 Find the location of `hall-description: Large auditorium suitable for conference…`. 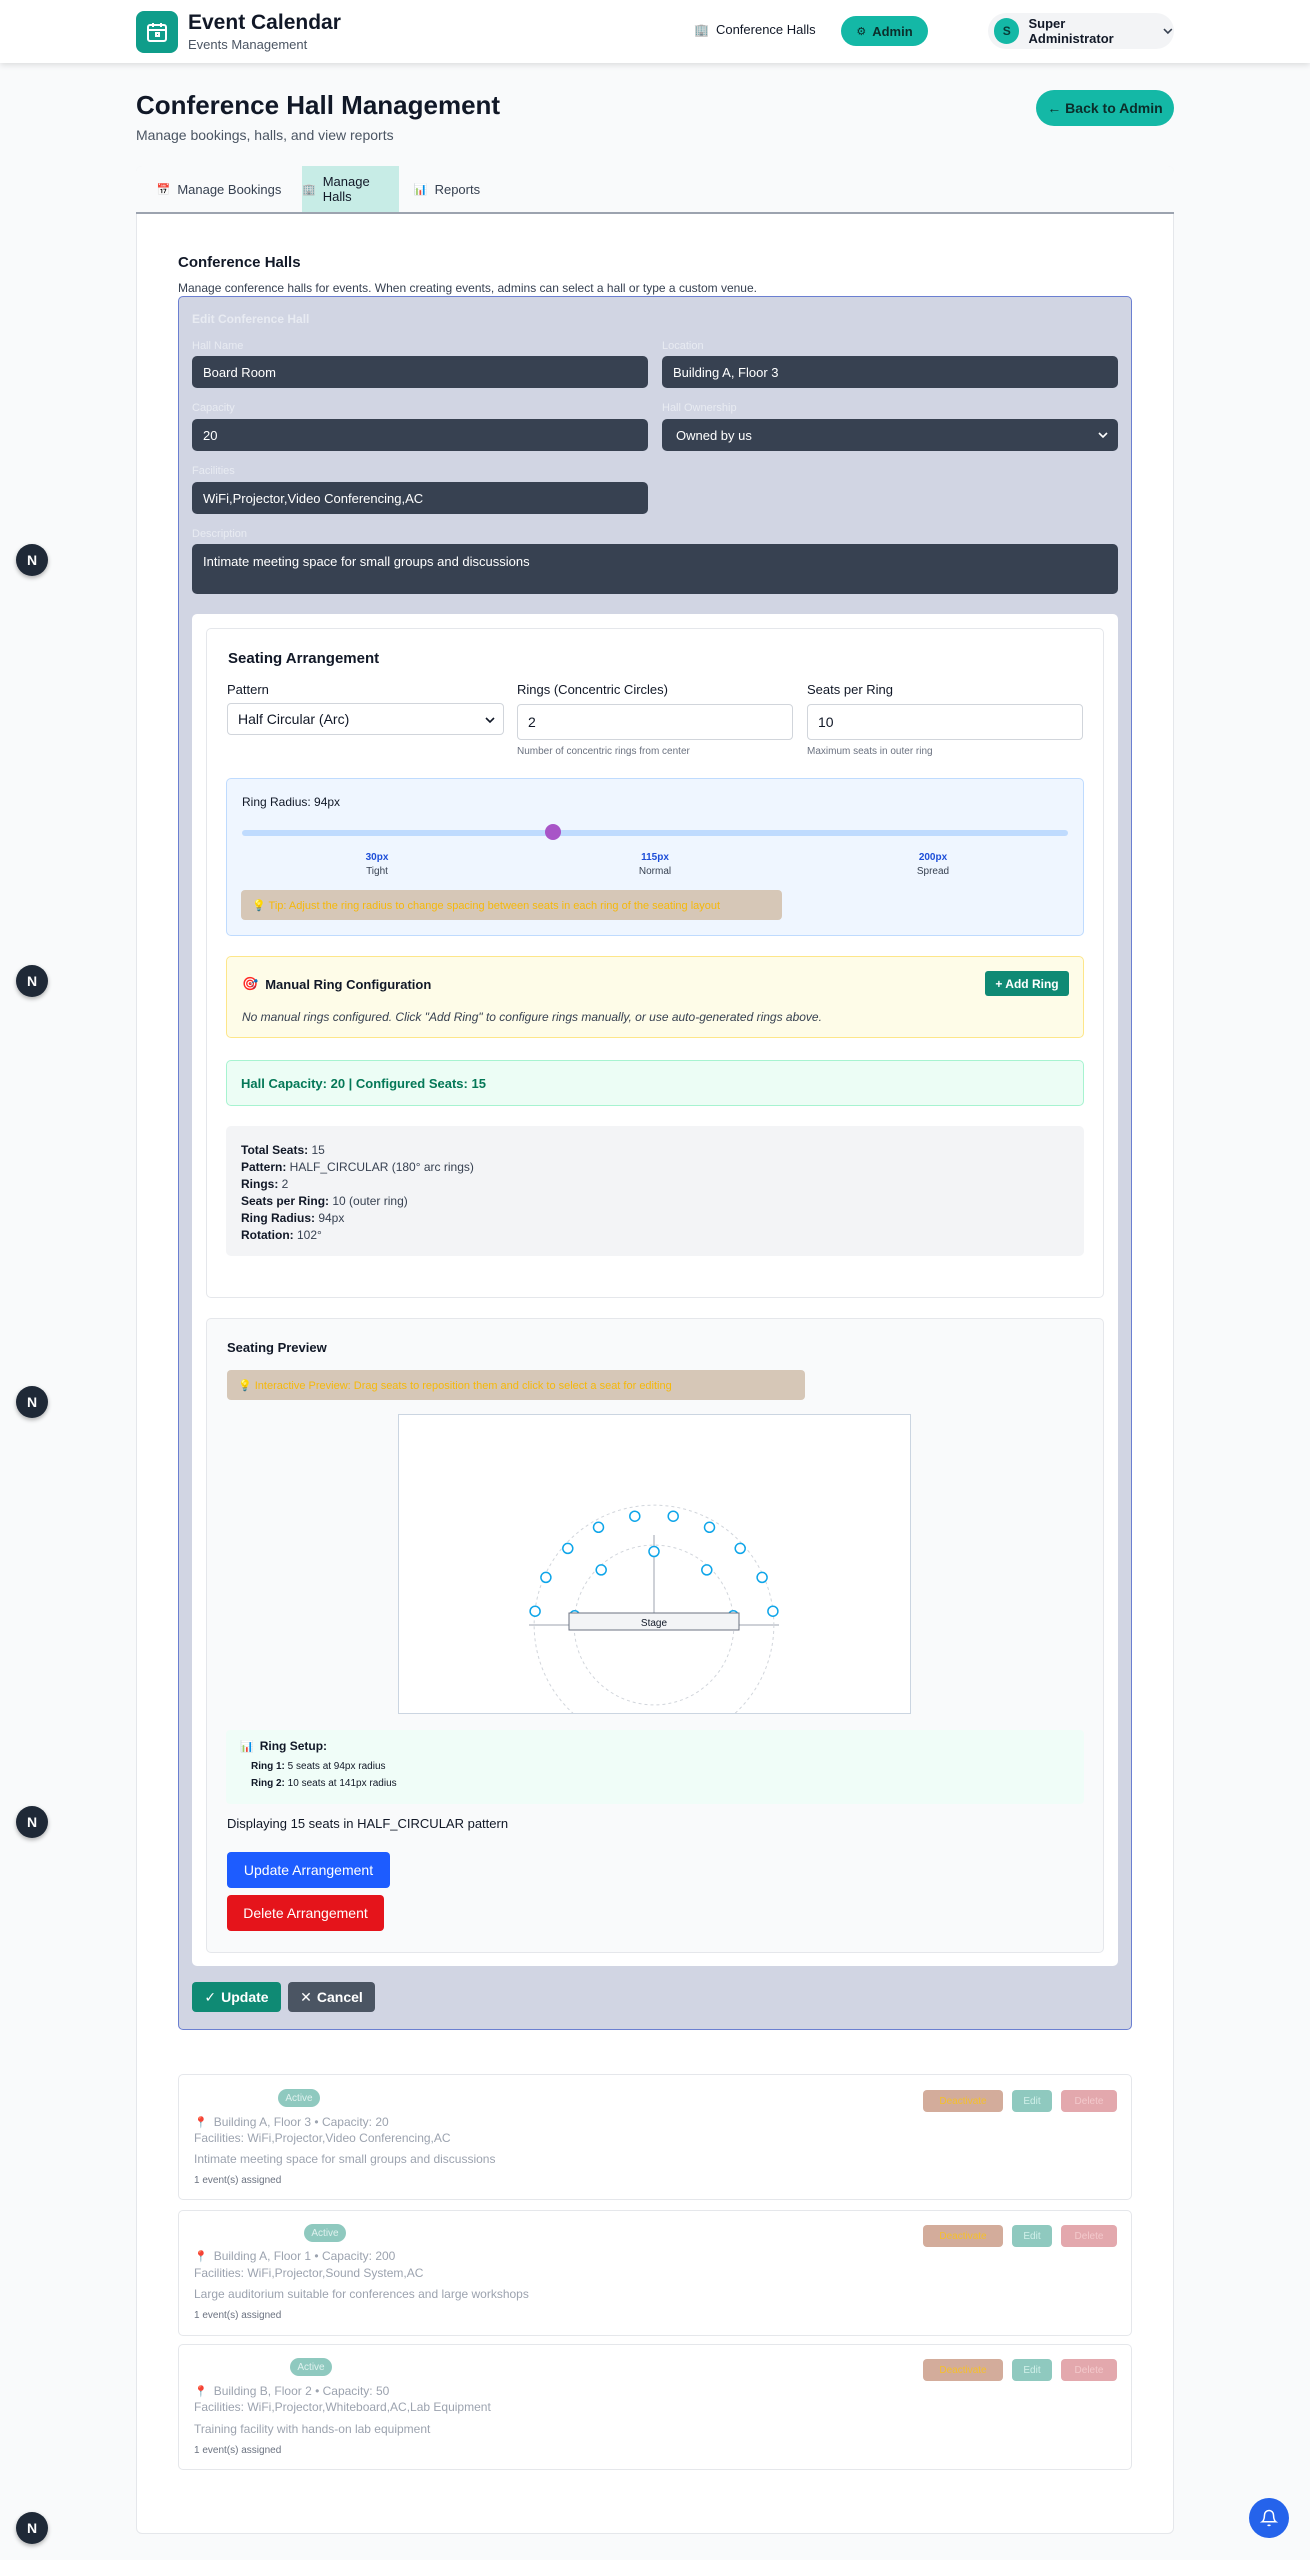

hall-description: Large auditorium suitable for conference… is located at coordinates (361, 2294).